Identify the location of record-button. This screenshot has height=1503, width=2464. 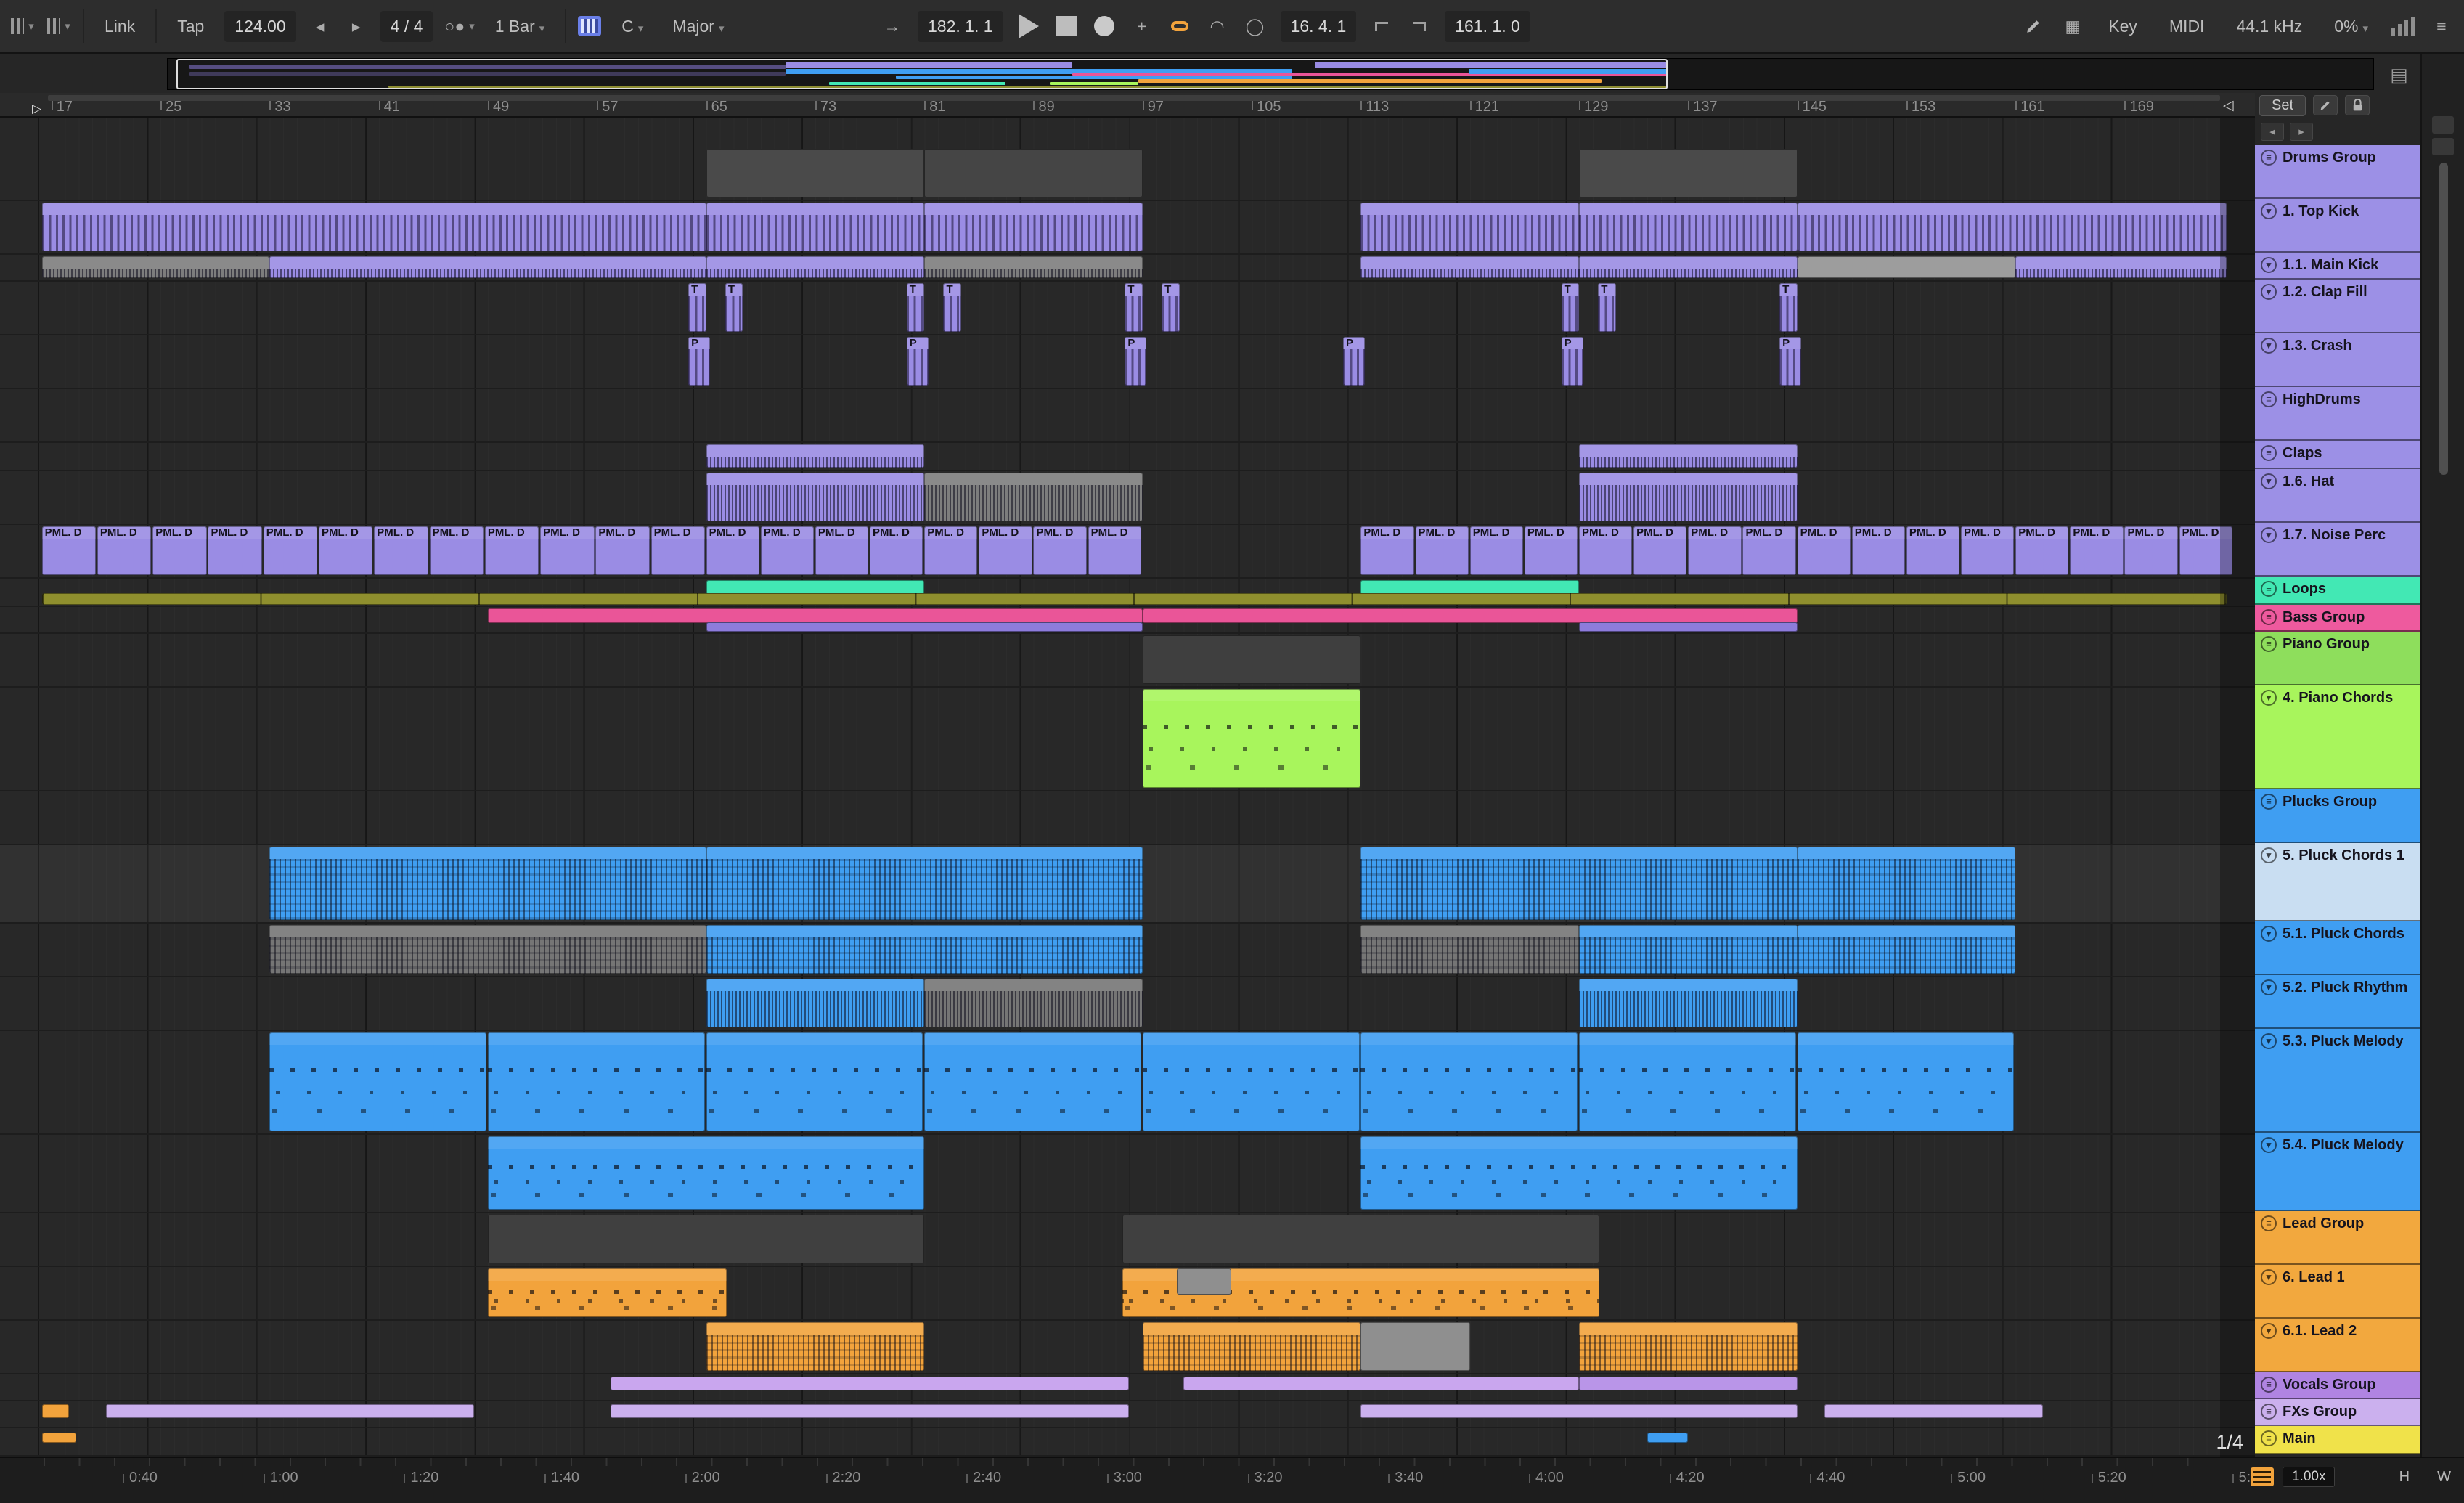
(1104, 26).